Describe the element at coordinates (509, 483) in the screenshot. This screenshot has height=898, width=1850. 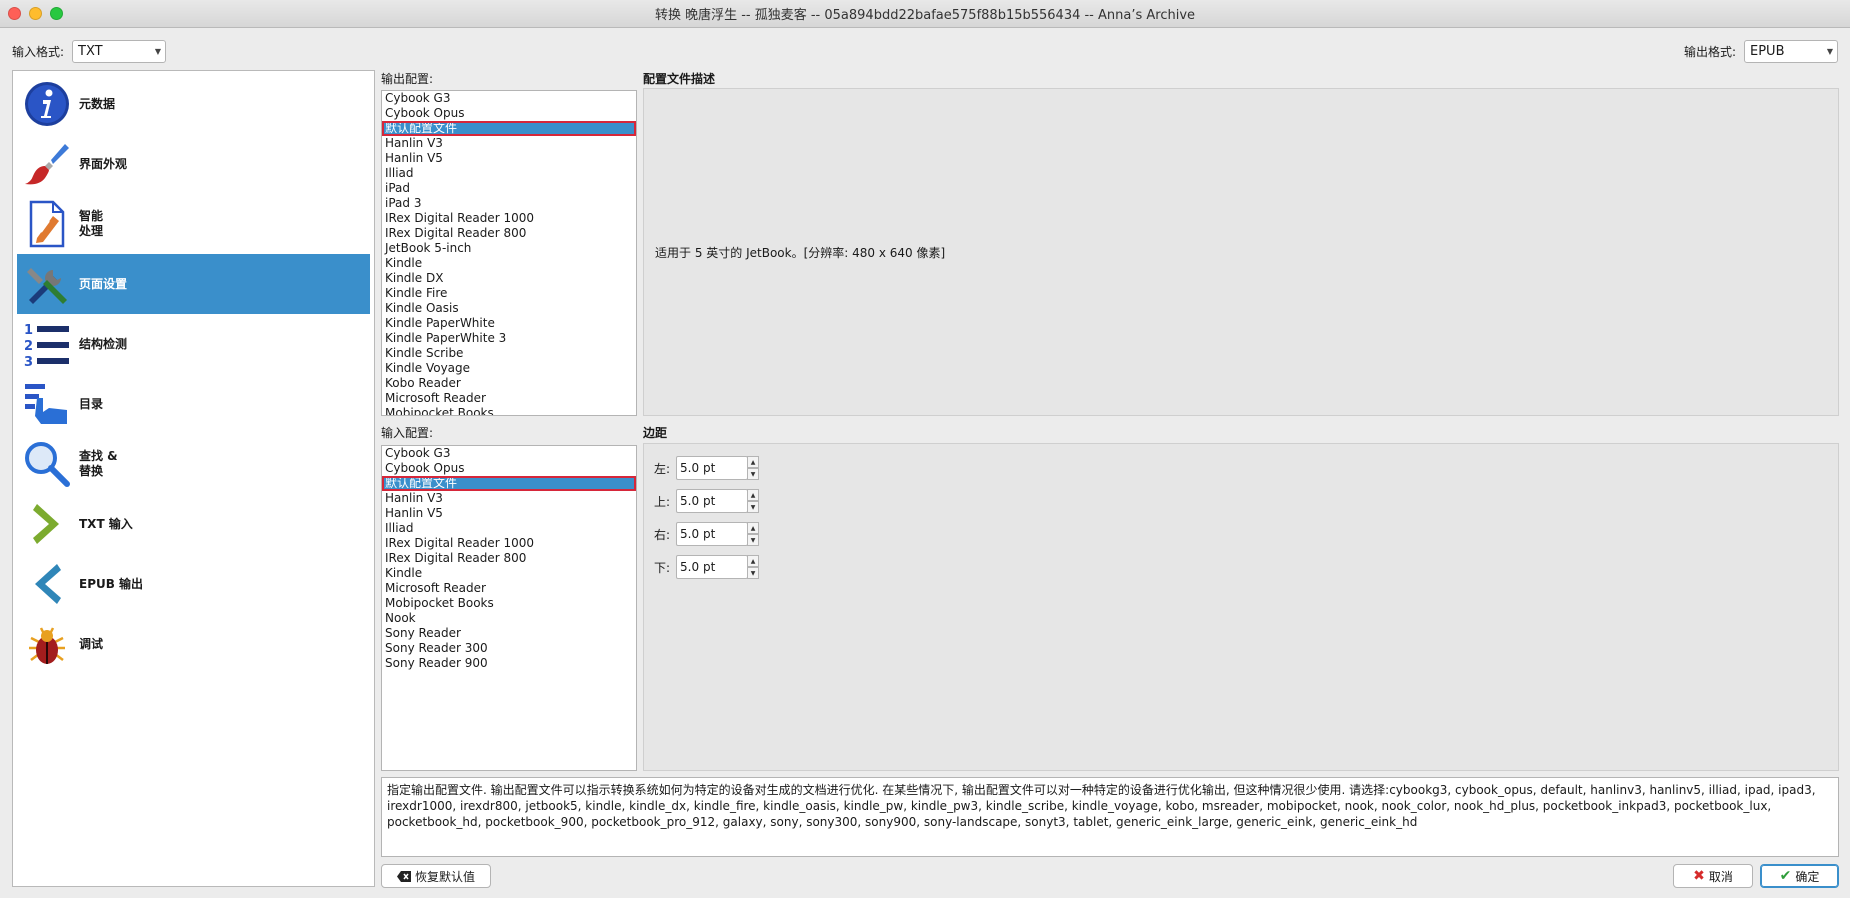
I see `input-profile-item: 默认配置文件` at that location.